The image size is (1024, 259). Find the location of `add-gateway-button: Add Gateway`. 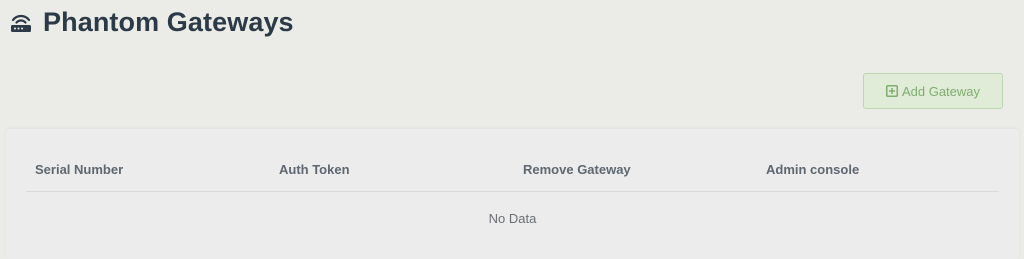

add-gateway-button: Add Gateway is located at coordinates (933, 91).